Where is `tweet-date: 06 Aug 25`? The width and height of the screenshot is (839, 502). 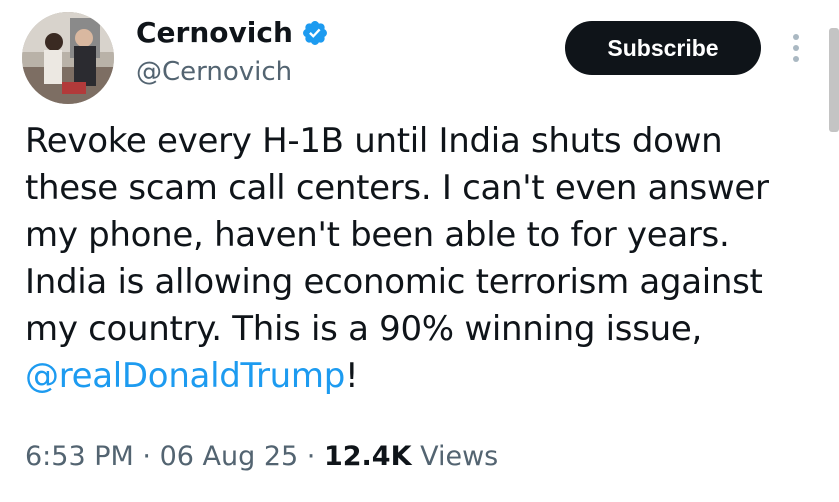
tweet-date: 06 Aug 25 is located at coordinates (229, 456).